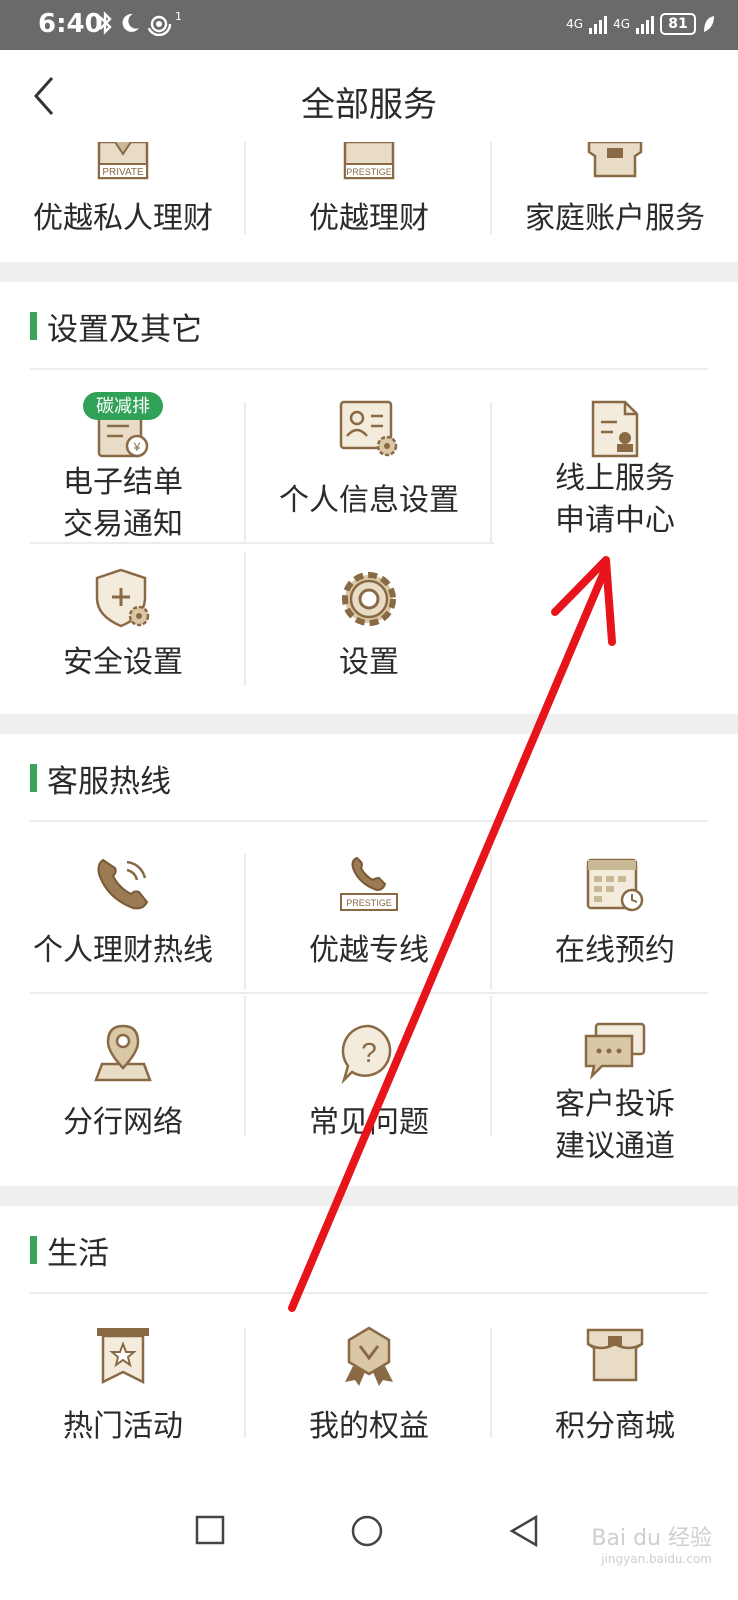 This screenshot has width=738, height=1600. Describe the element at coordinates (575, 24) in the screenshot. I see `network-label-1: 4G` at that location.